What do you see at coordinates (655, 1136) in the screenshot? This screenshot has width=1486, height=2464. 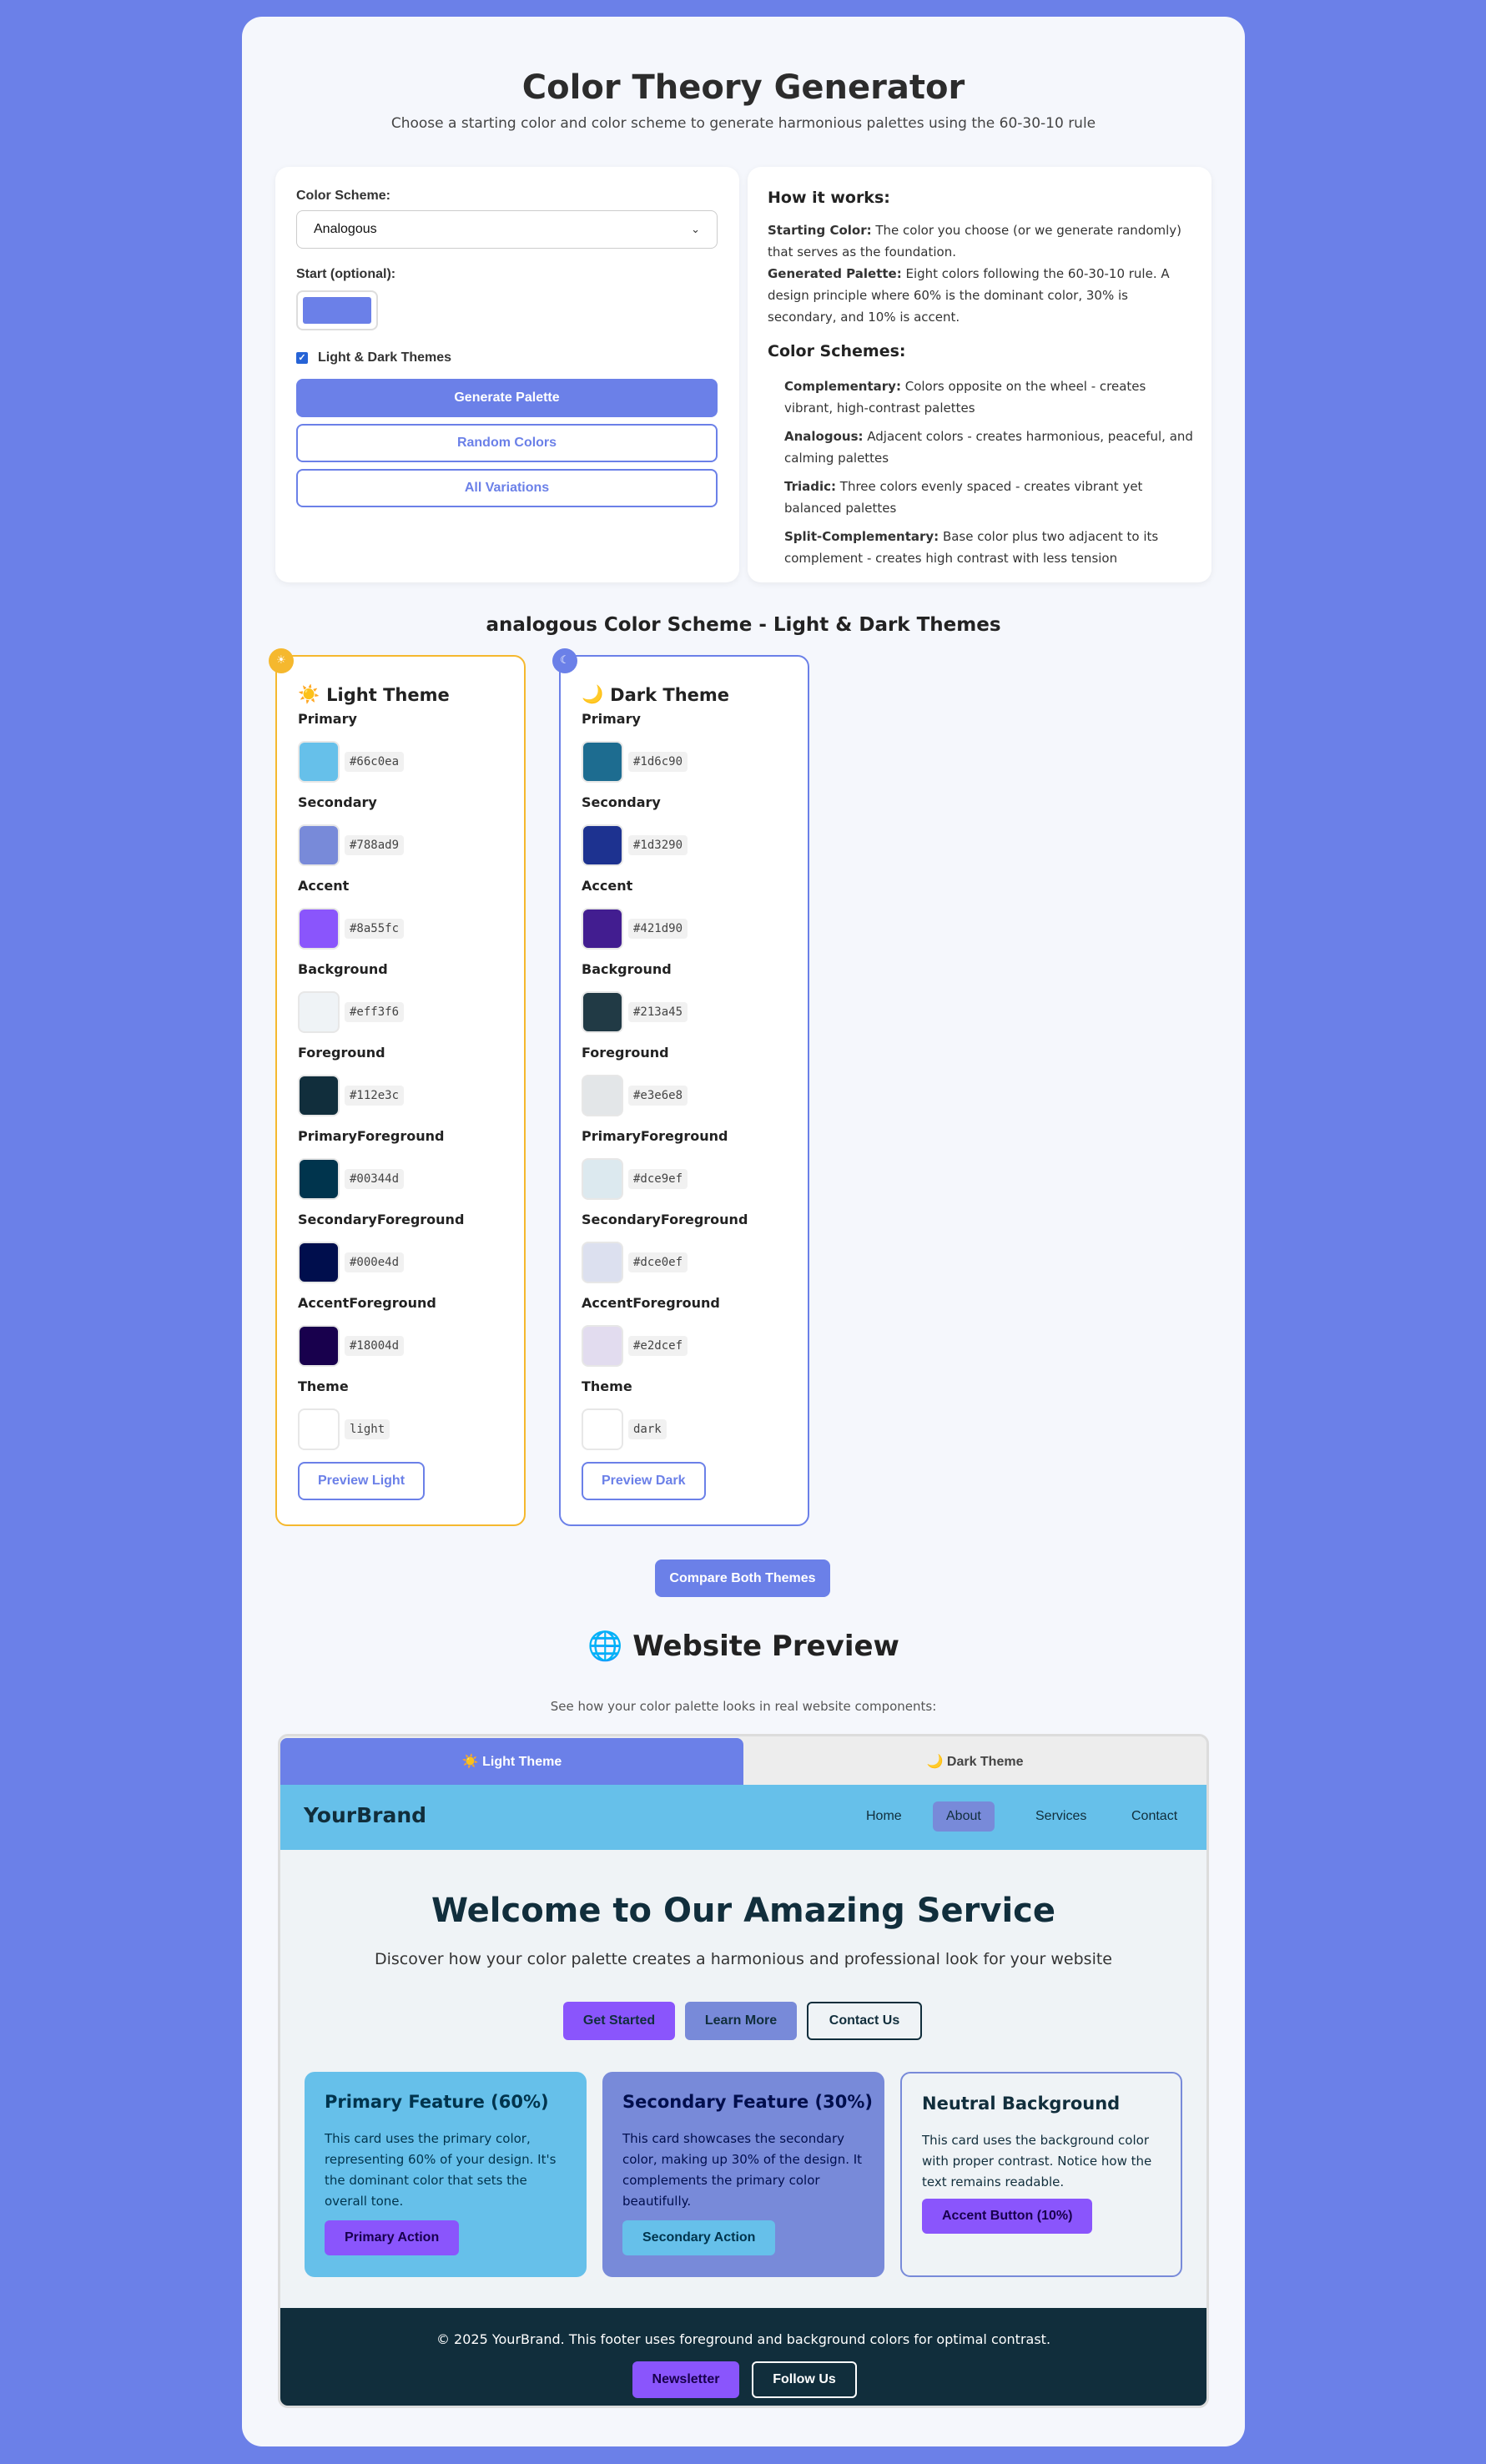 I see `color-name: PrimaryForeground` at bounding box center [655, 1136].